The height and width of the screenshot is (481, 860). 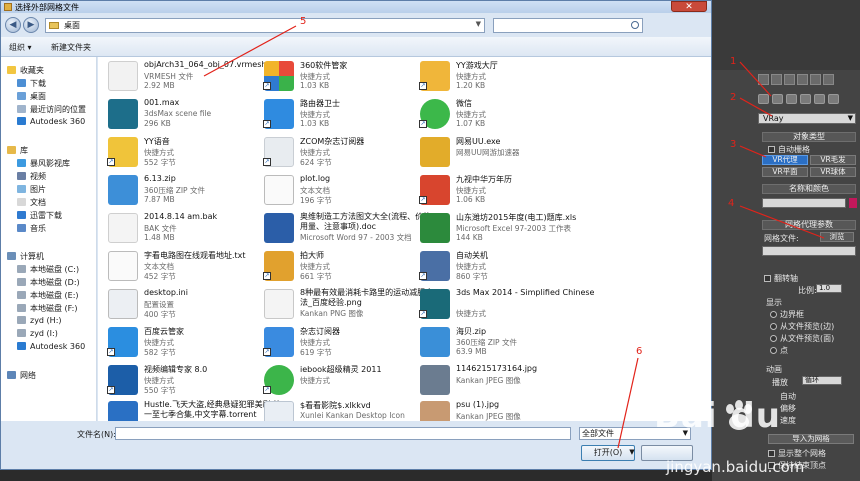 What do you see at coordinates (21, 376) in the screenshot?
I see `nav-network: 网络` at bounding box center [21, 376].